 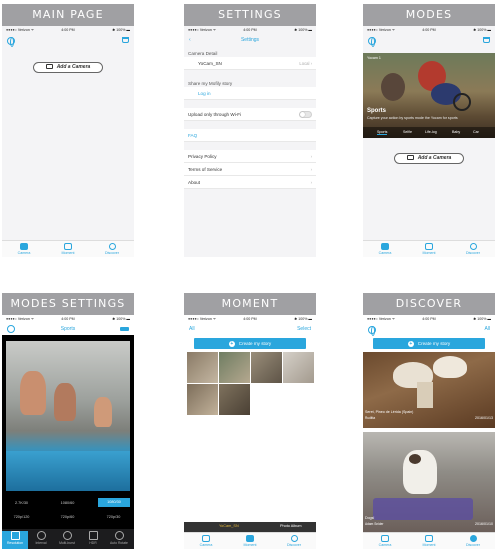 What do you see at coordinates (250, 63) in the screenshot?
I see `camera-row: YoCam_SN Local ›` at bounding box center [250, 63].